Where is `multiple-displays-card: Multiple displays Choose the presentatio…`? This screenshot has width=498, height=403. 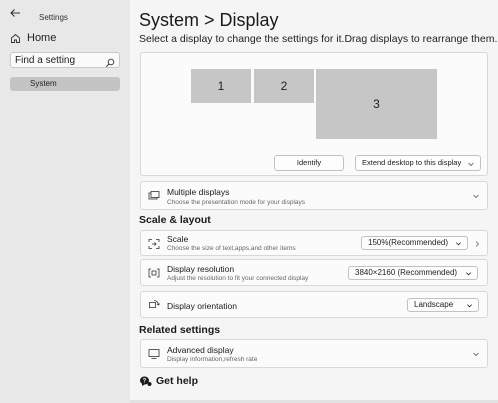 multiple-displays-card: Multiple displays Choose the presentatio… is located at coordinates (314, 195).